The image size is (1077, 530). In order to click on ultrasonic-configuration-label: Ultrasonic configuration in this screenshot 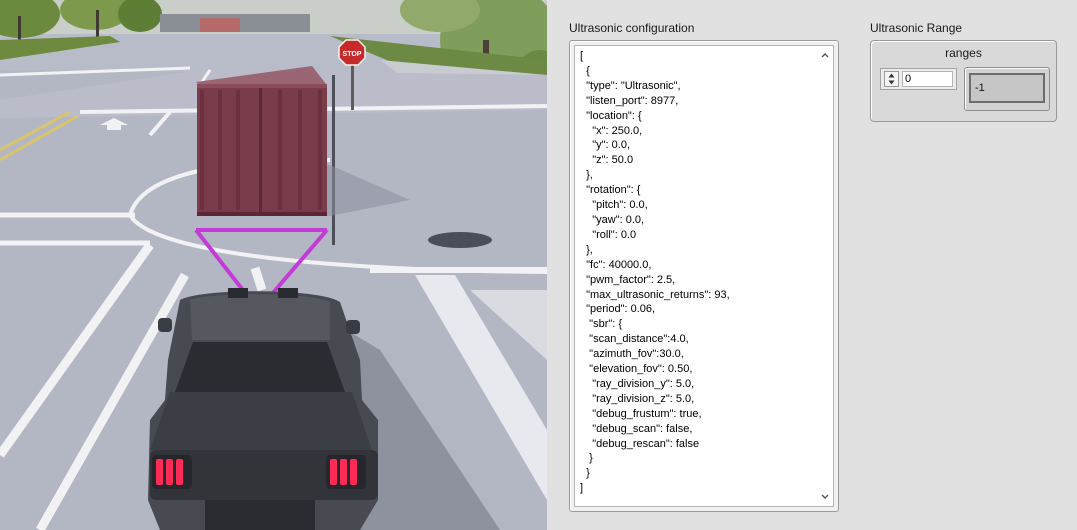, I will do `click(632, 28)`.